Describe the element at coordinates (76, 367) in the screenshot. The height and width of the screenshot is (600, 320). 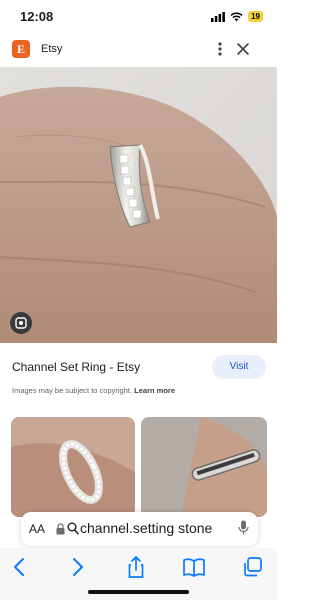
I see `result-title: Channel Set Ring - Etsy` at that location.